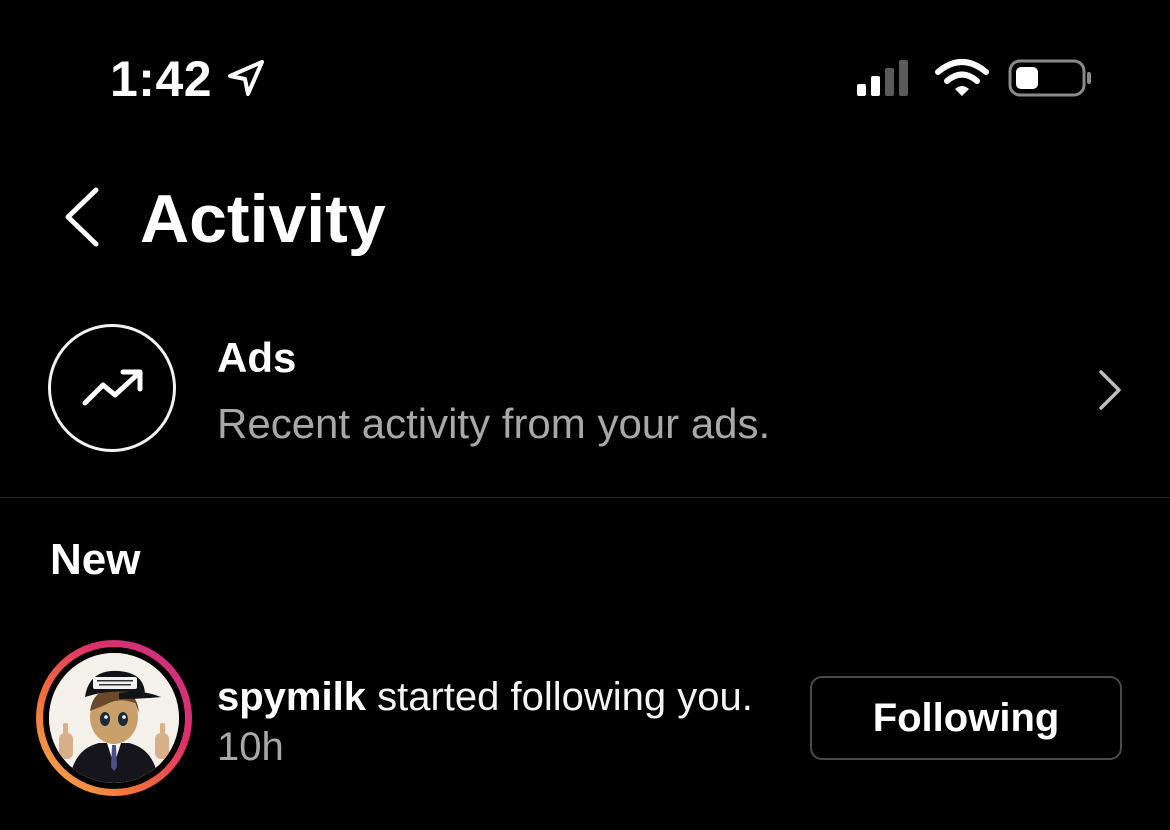 The height and width of the screenshot is (830, 1170). I want to click on avatar-image, so click(114, 718).